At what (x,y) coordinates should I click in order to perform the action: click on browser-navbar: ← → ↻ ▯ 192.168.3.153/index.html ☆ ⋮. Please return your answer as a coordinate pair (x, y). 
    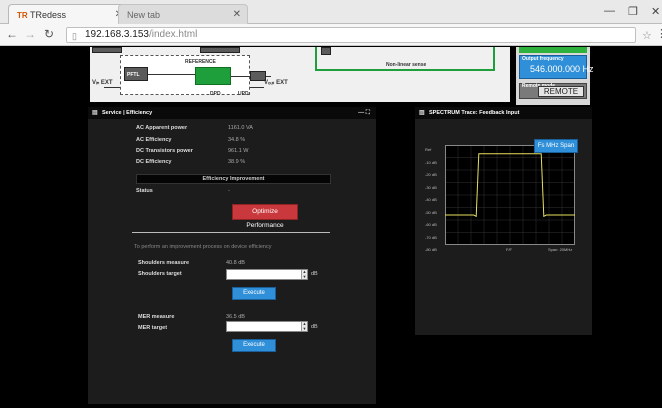
    Looking at the image, I should click on (331, 35).